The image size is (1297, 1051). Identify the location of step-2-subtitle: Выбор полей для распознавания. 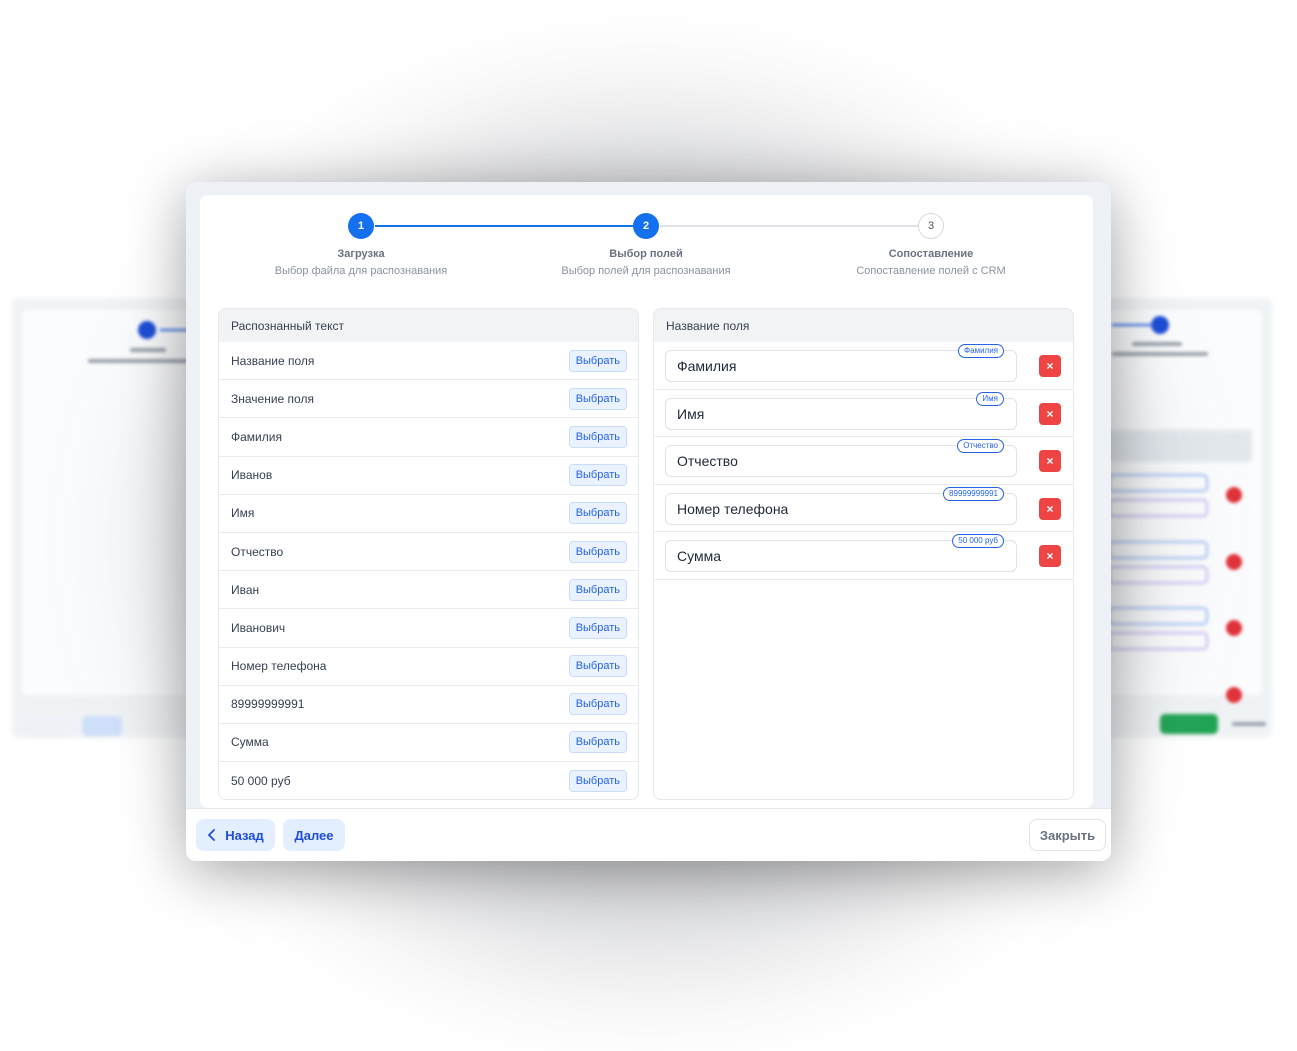
(646, 271).